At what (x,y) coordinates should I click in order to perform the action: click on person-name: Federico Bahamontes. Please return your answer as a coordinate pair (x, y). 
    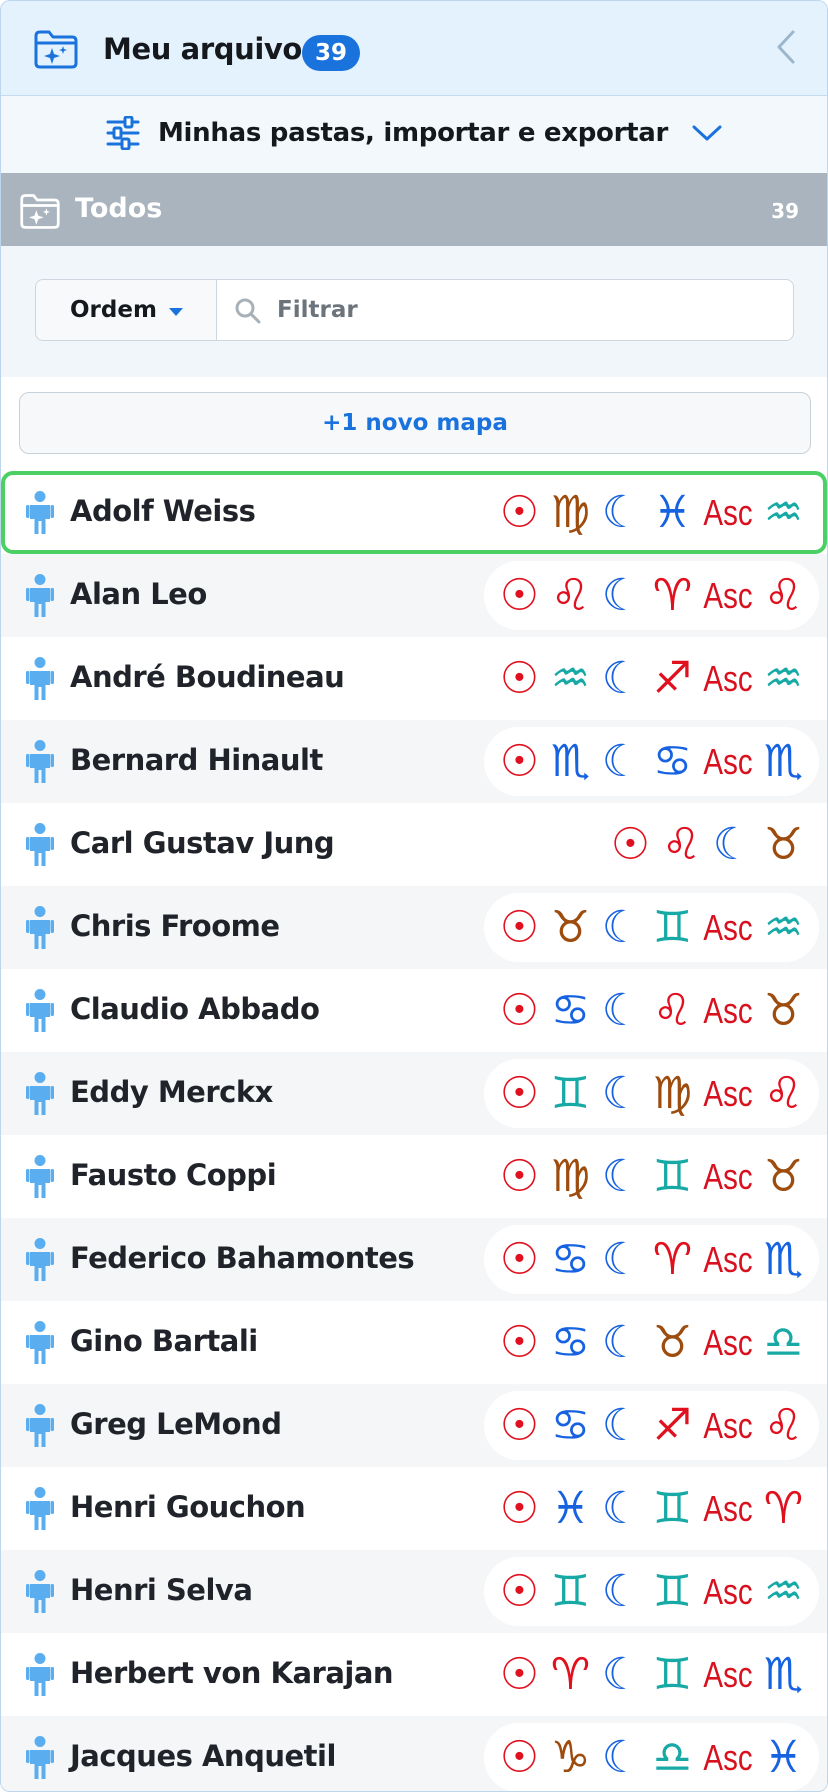
    Looking at the image, I should click on (242, 1258).